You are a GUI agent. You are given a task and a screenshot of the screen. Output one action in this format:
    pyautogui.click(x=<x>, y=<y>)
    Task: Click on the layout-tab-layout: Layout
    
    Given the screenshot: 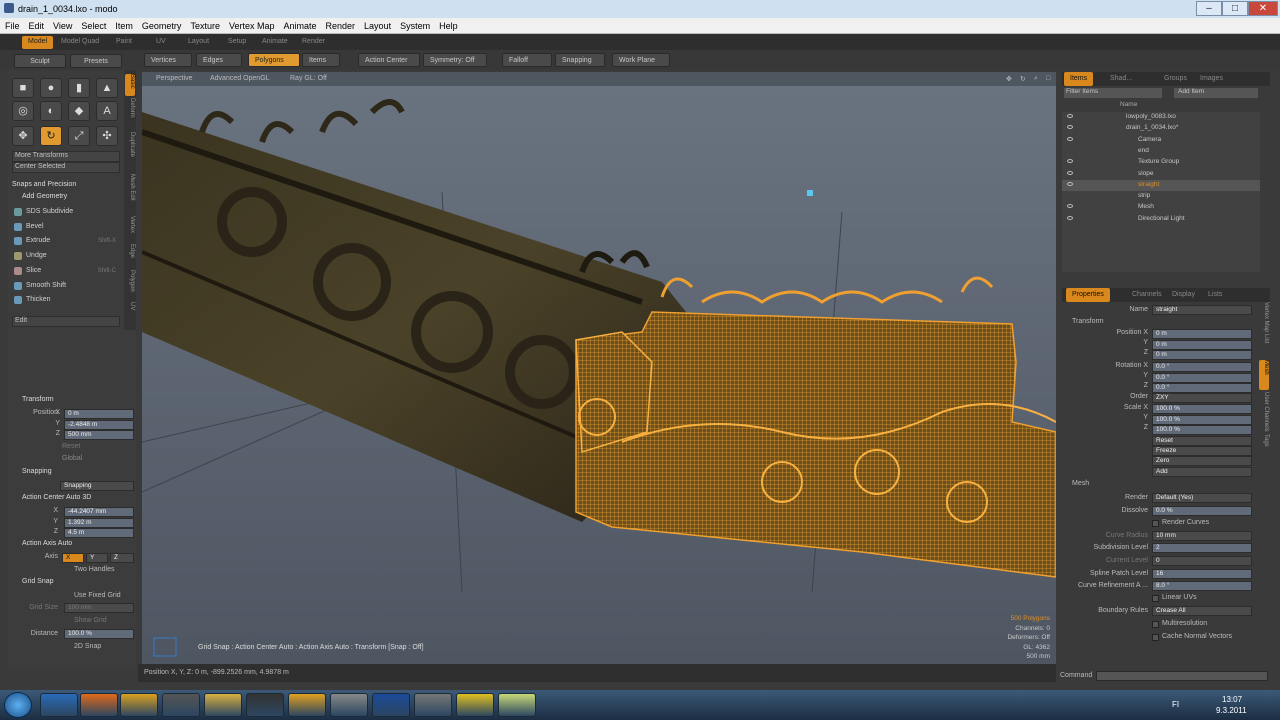 What is the action you would take?
    pyautogui.click(x=198, y=42)
    